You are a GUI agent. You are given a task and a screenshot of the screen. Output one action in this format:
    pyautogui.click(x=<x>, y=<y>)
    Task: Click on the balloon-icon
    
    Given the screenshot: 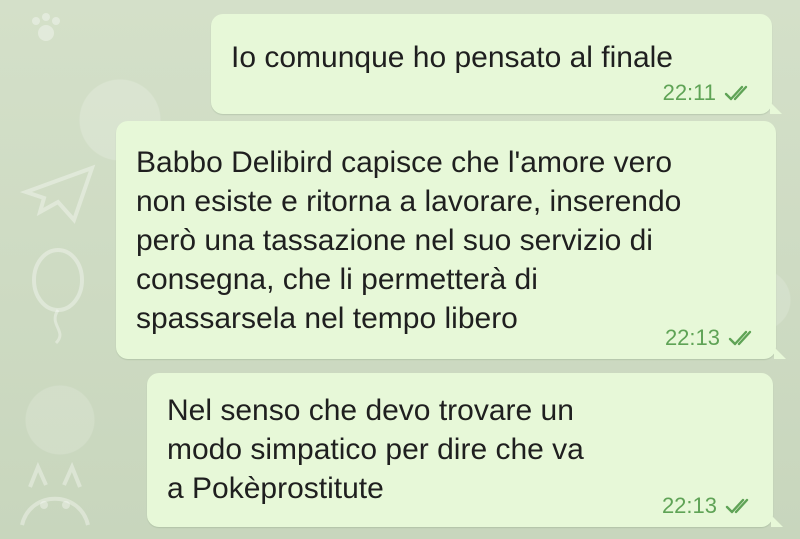 What is the action you would take?
    pyautogui.click(x=58, y=296)
    